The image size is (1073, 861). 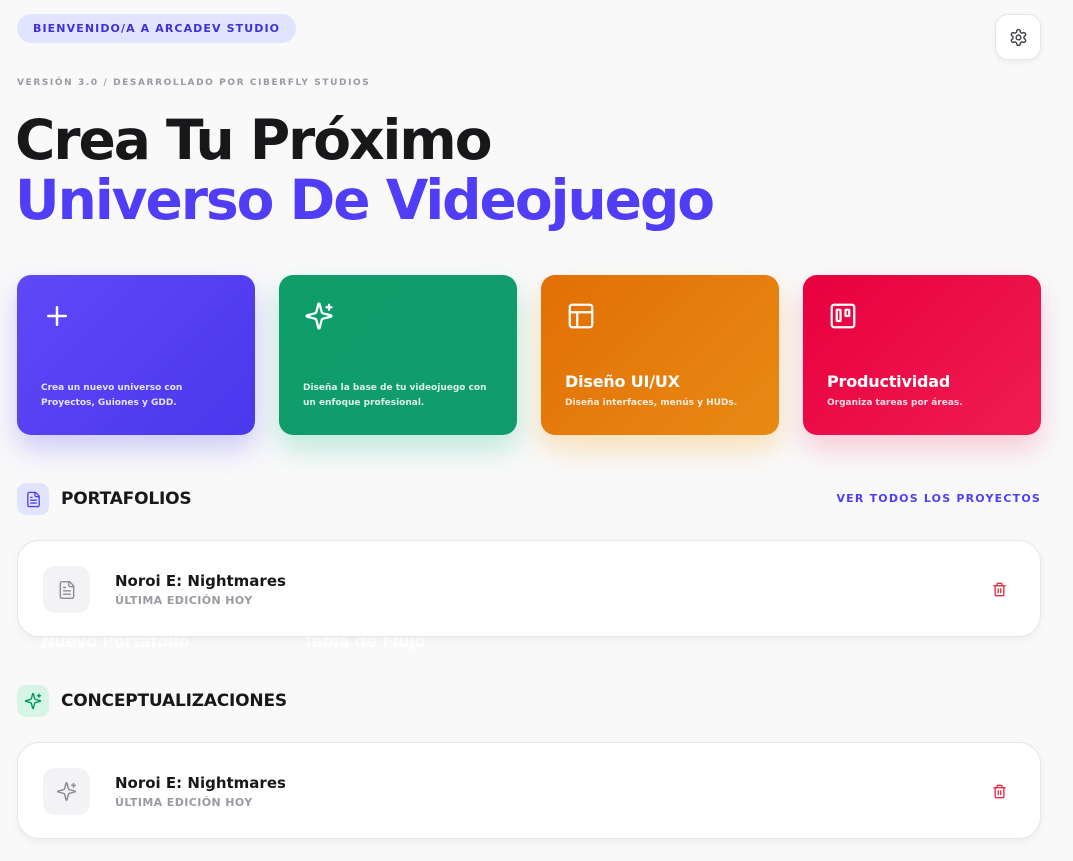 What do you see at coordinates (581, 316) in the screenshot?
I see `layout-icon` at bounding box center [581, 316].